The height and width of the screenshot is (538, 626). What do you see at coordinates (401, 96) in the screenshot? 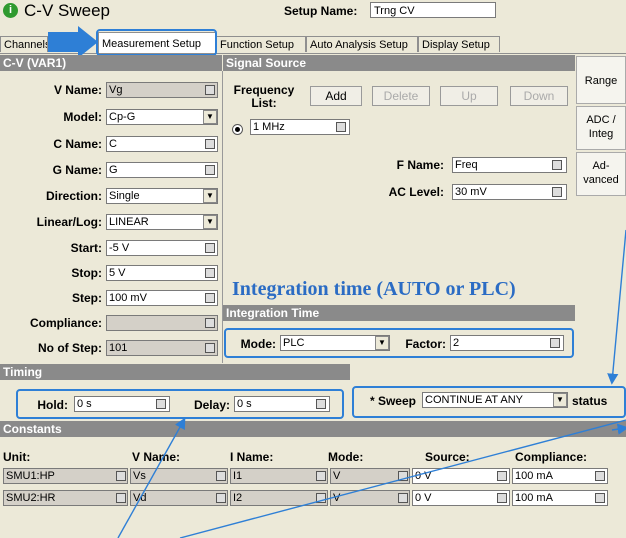
I see `delete-button: Delete` at bounding box center [401, 96].